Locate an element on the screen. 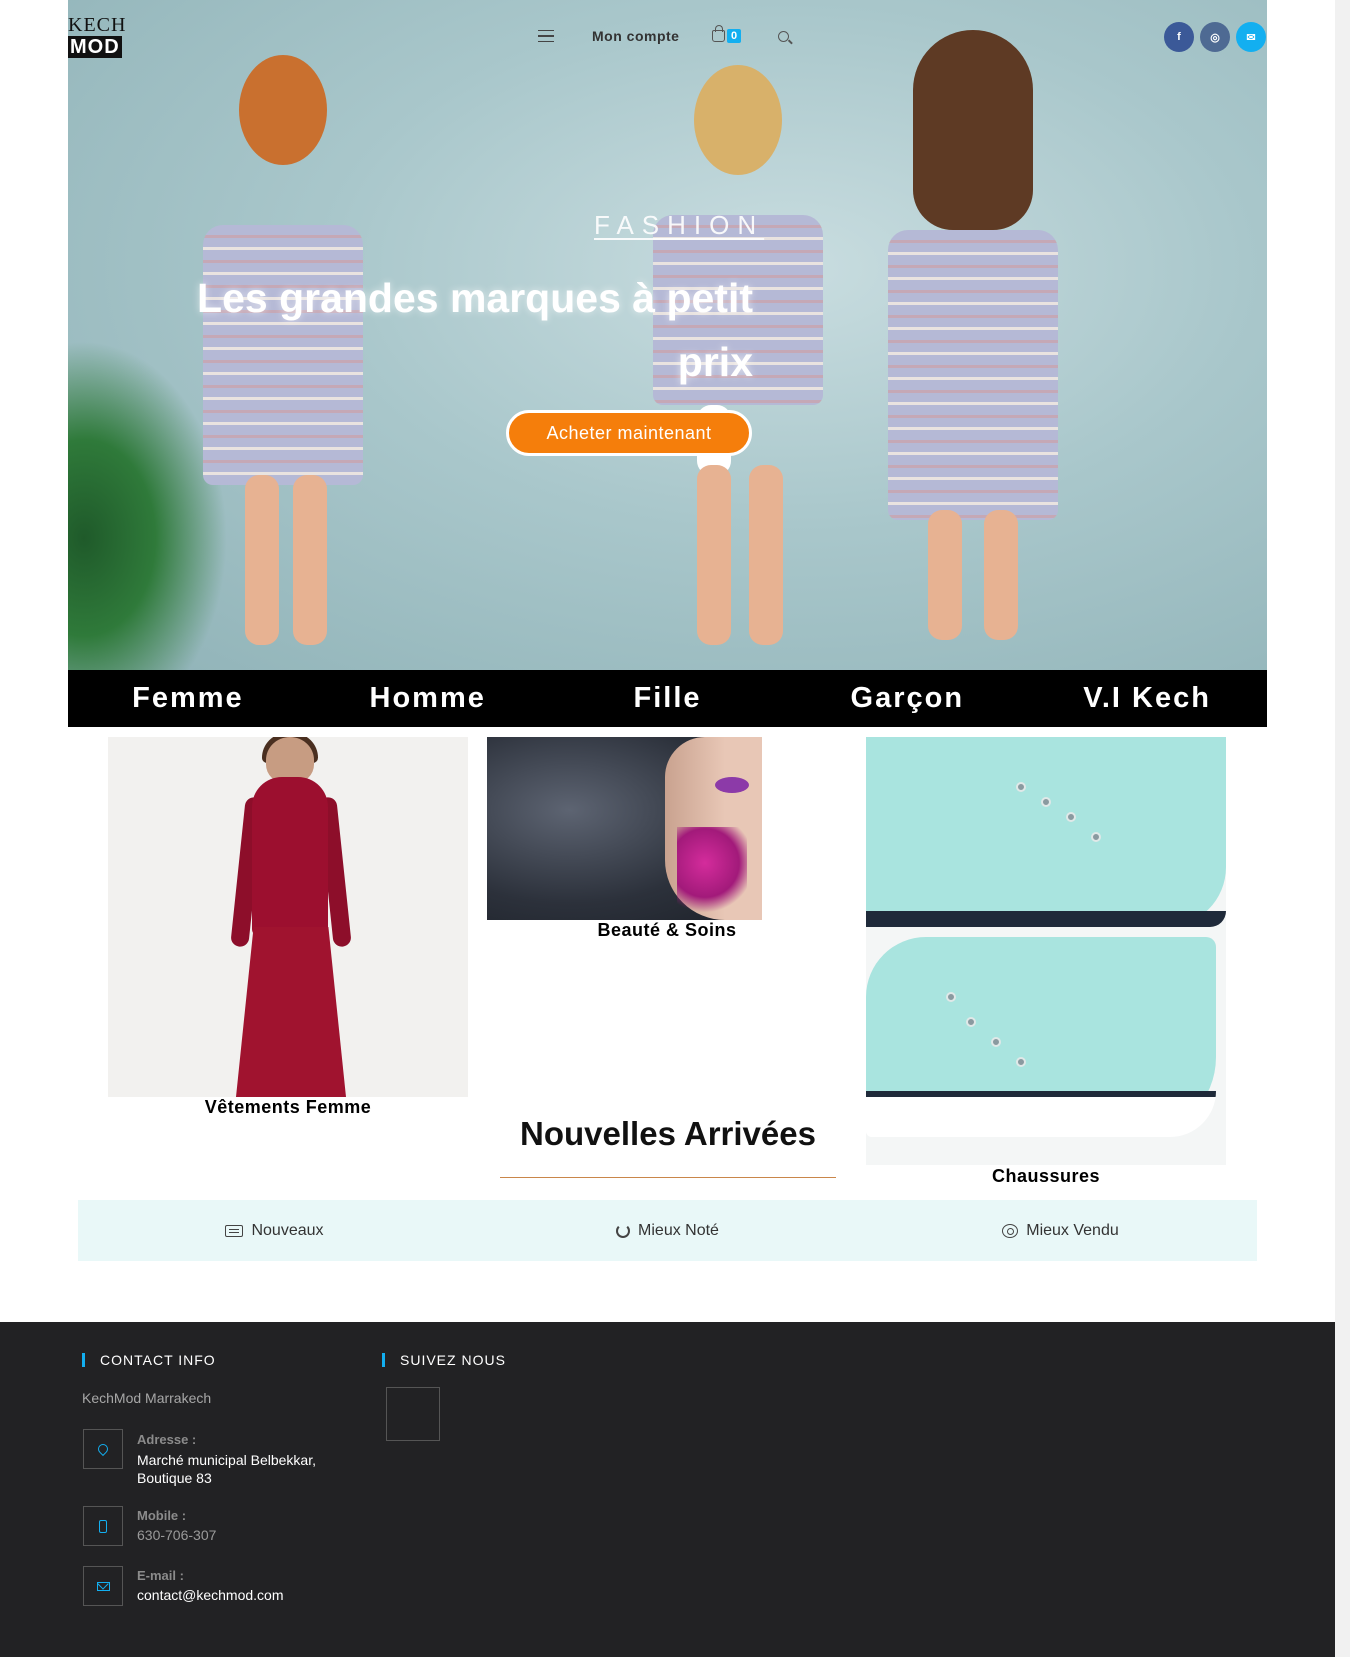 The image size is (1350, 1657). envelope-icon is located at coordinates (103, 1586).